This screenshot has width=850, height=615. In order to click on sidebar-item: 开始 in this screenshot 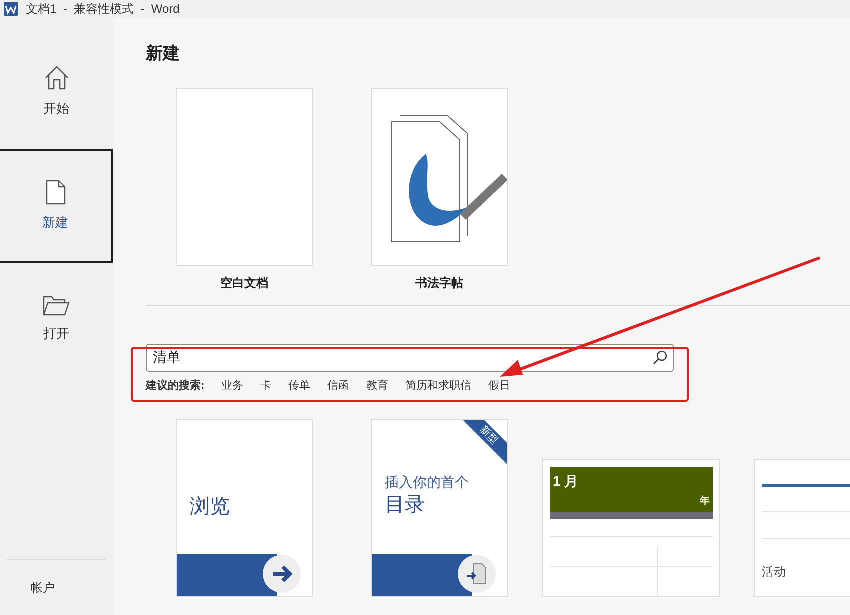, I will do `click(56, 92)`.